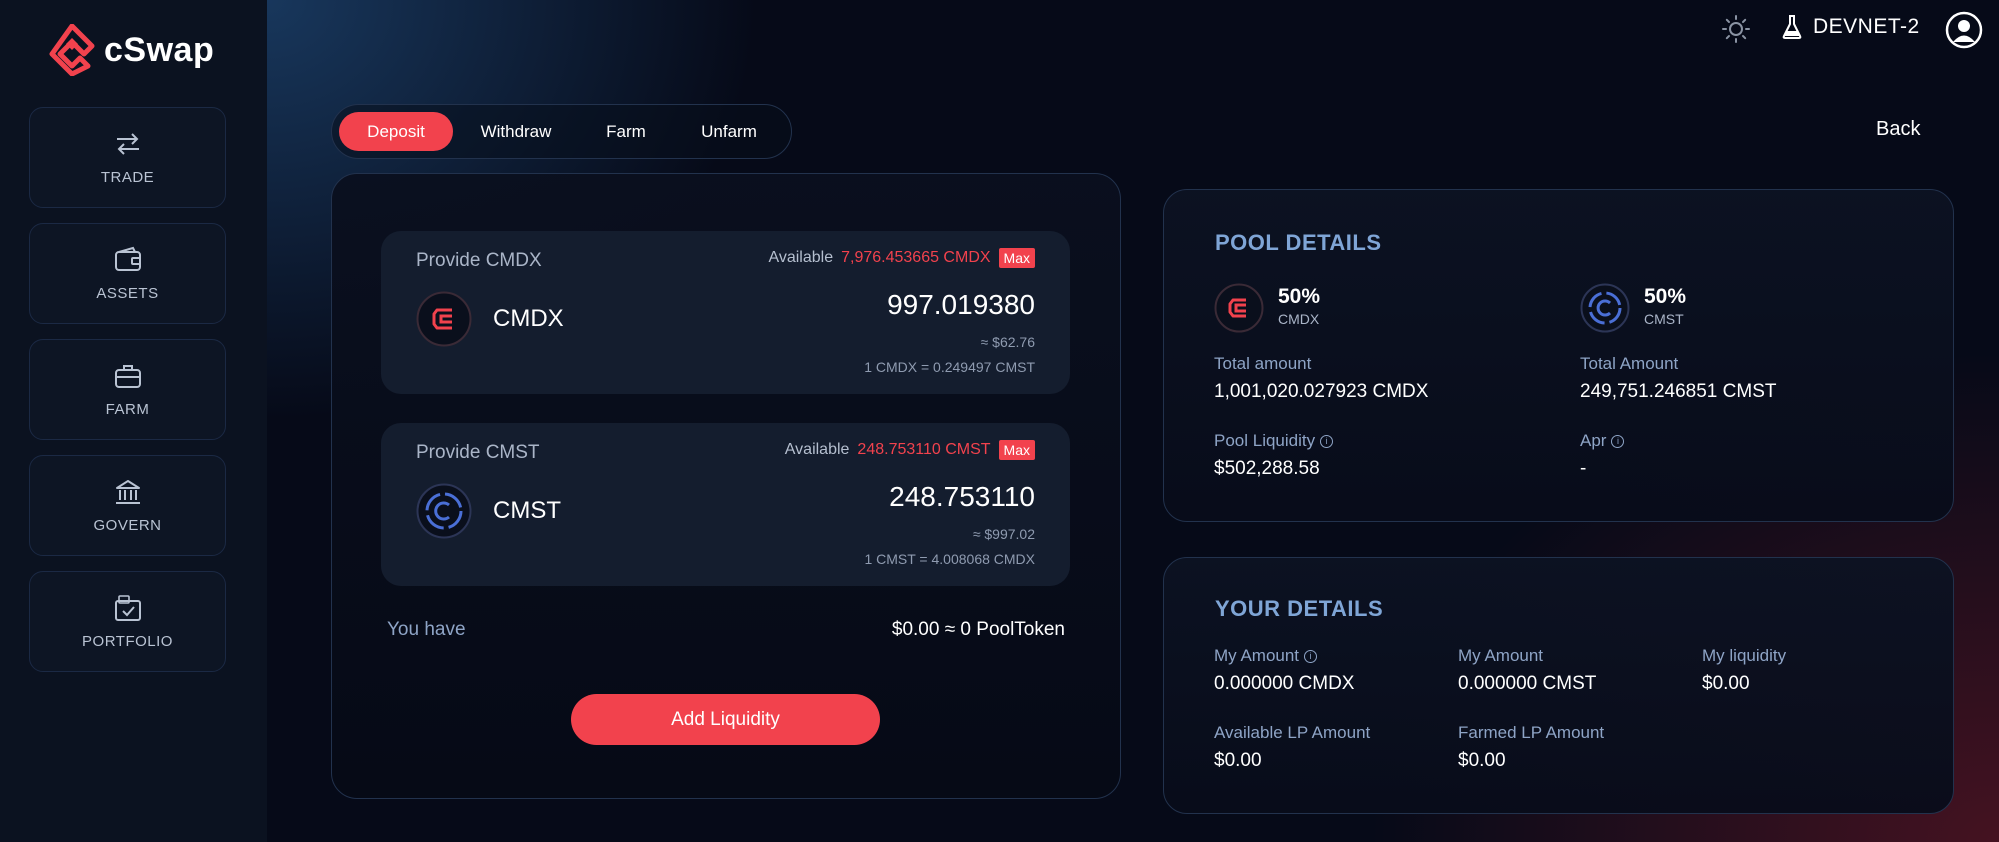 This screenshot has height=842, width=1999. Describe the element at coordinates (1265, 440) in the screenshot. I see `pool-liquidity-label: Pool Liquidity` at that location.